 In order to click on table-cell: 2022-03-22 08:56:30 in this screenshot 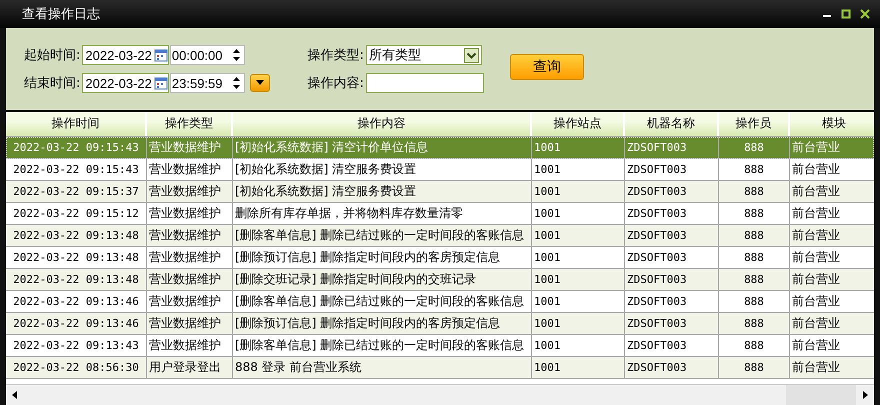, I will do `click(76, 367)`.